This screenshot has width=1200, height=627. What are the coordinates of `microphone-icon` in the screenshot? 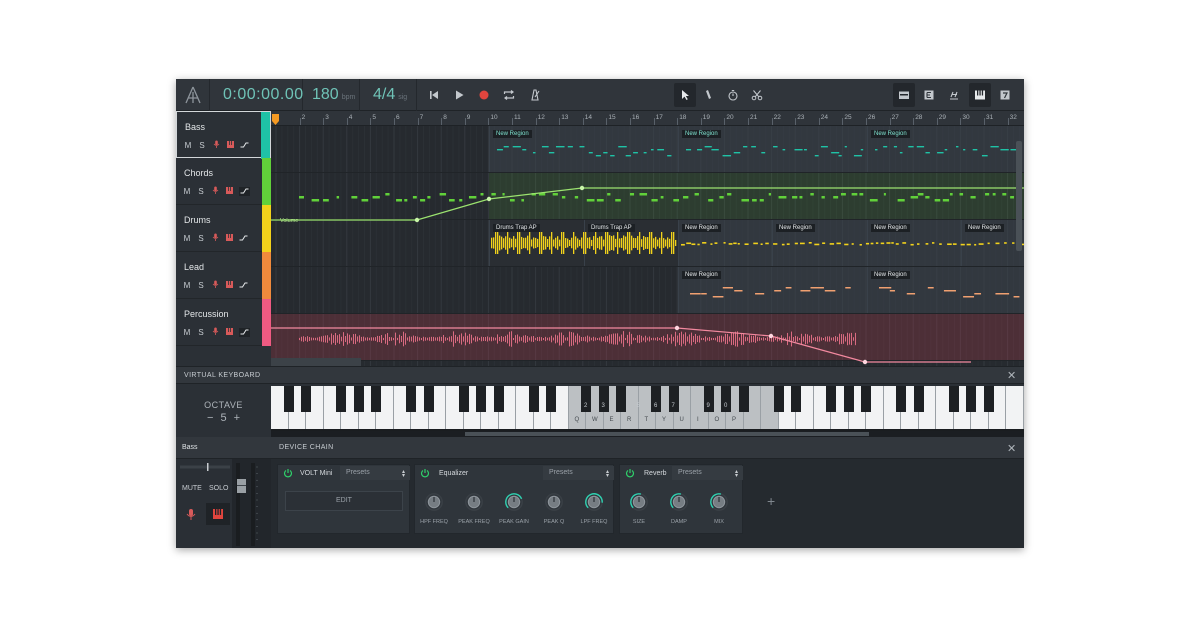 It's located at (216, 145).